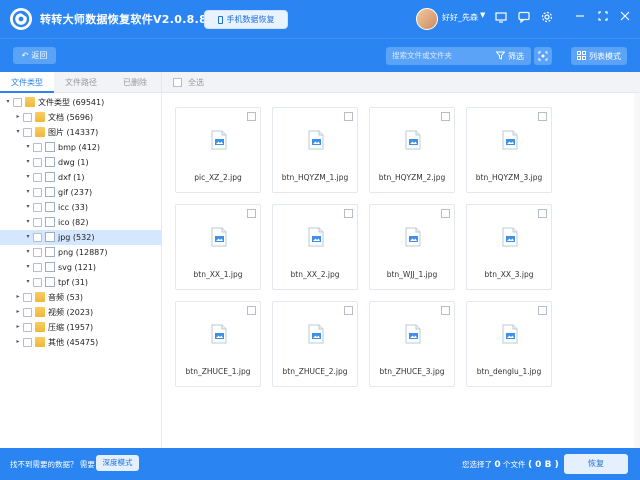 This screenshot has width=640, height=480. Describe the element at coordinates (71, 312) in the screenshot. I see `tree-node-label: 视频 (2023)` at that location.